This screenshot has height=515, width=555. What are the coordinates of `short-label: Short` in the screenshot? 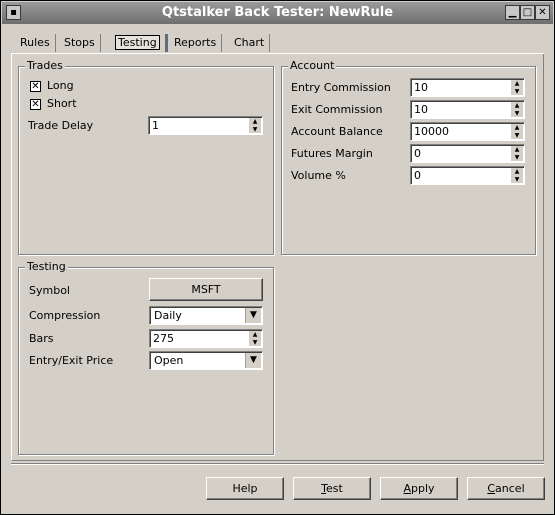 It's located at (62, 103).